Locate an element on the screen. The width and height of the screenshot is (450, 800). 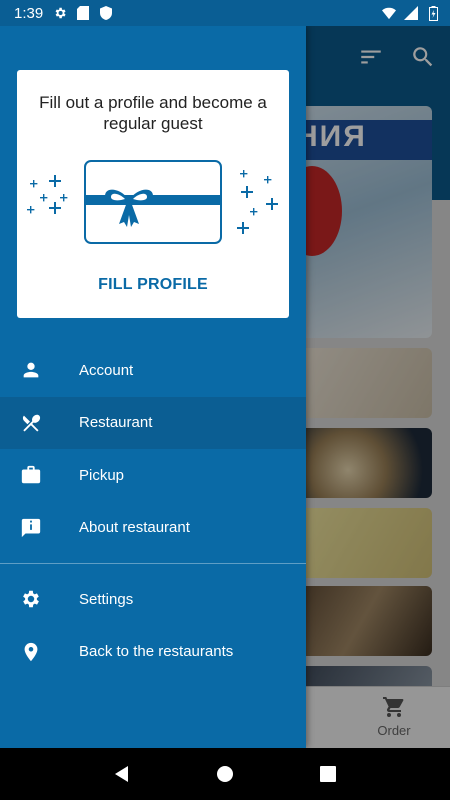
menu-item-back-to-restaurants: Back to the restaurants is located at coordinates (153, 652).